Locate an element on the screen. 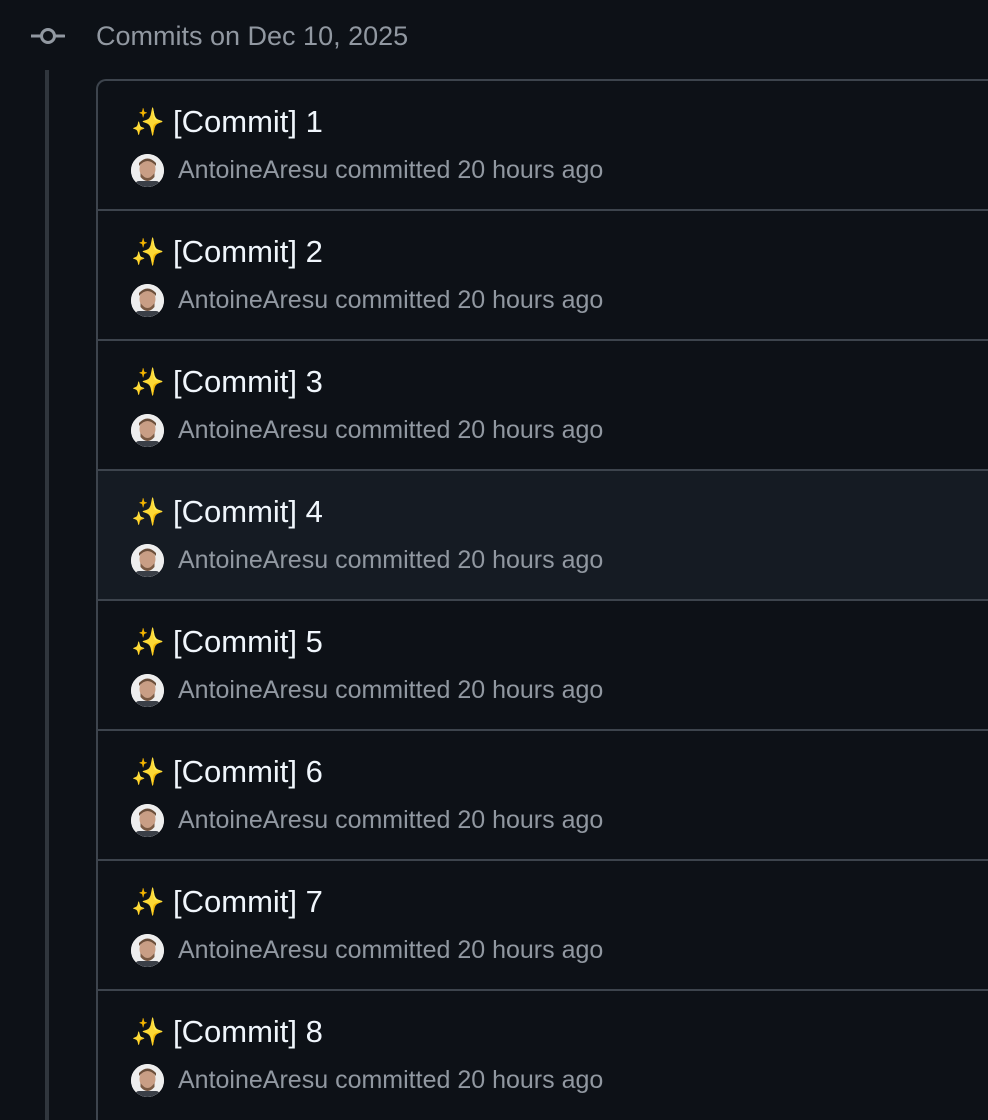 The height and width of the screenshot is (1120, 988). commit-title: ✨ [Commit] 6 is located at coordinates (227, 772).